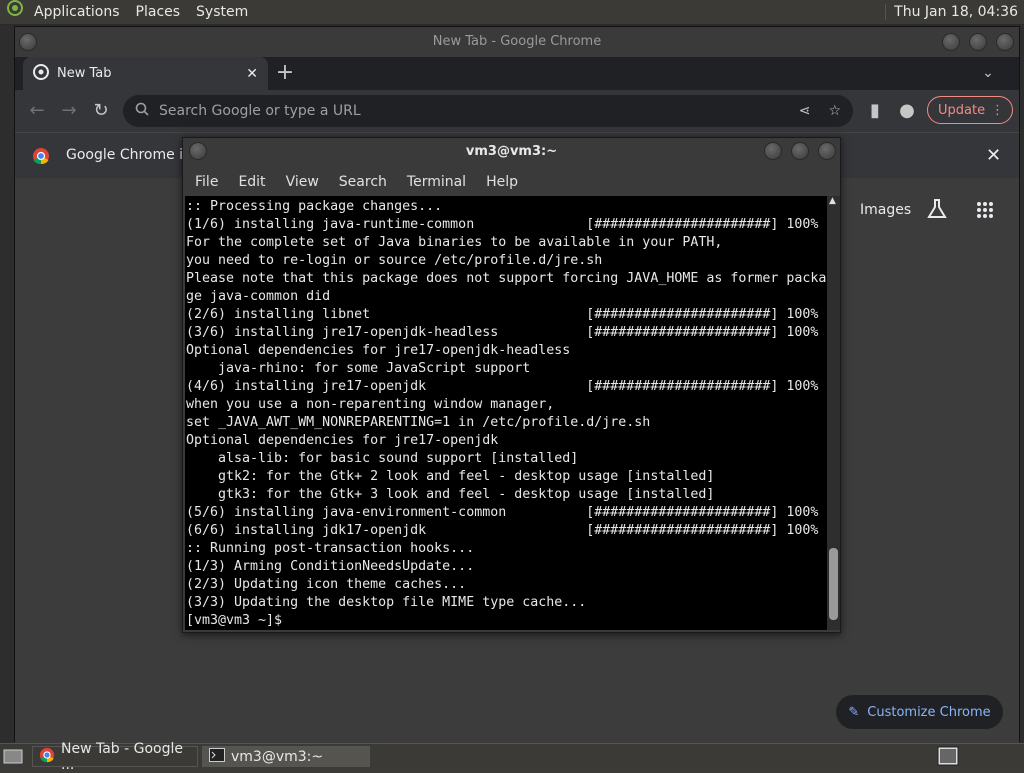 Image resolution: width=1024 pixels, height=773 pixels. What do you see at coordinates (285, 73) in the screenshot?
I see `new-tab-icon: +` at bounding box center [285, 73].